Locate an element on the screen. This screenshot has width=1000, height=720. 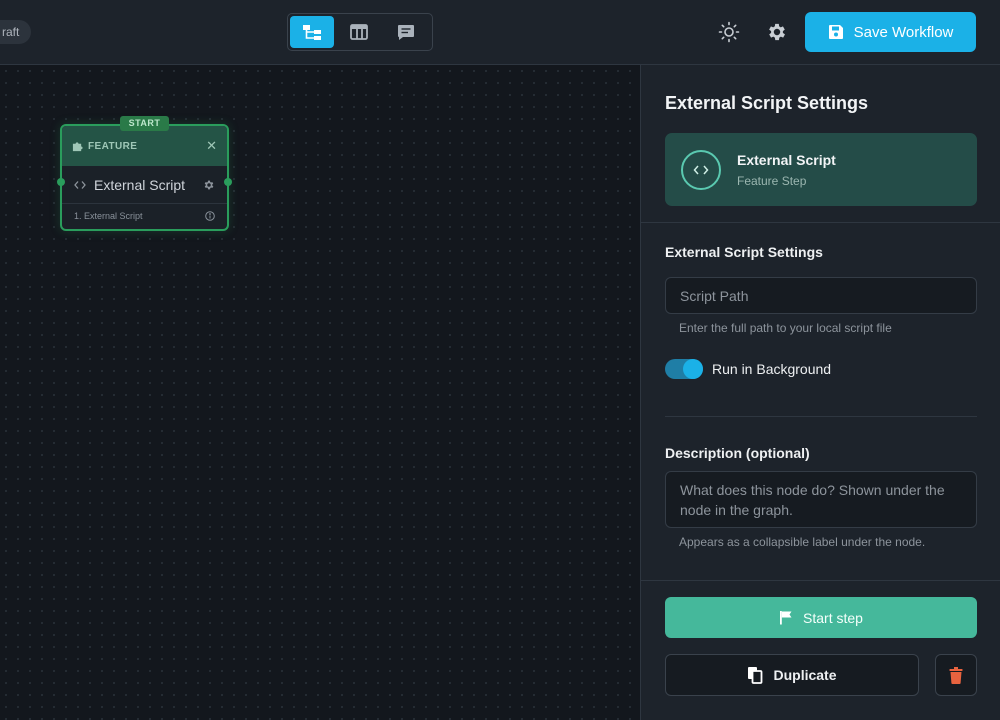
node-card-subtitle: Feature Step is located at coordinates (772, 180).